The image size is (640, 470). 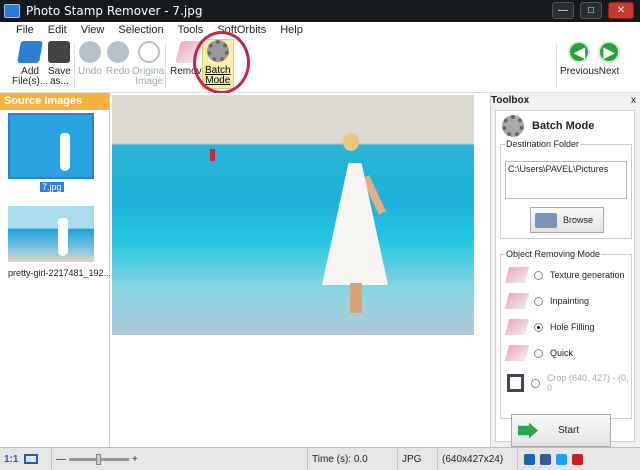 What do you see at coordinates (221, 62) in the screenshot?
I see `batch-mode-highlight` at bounding box center [221, 62].